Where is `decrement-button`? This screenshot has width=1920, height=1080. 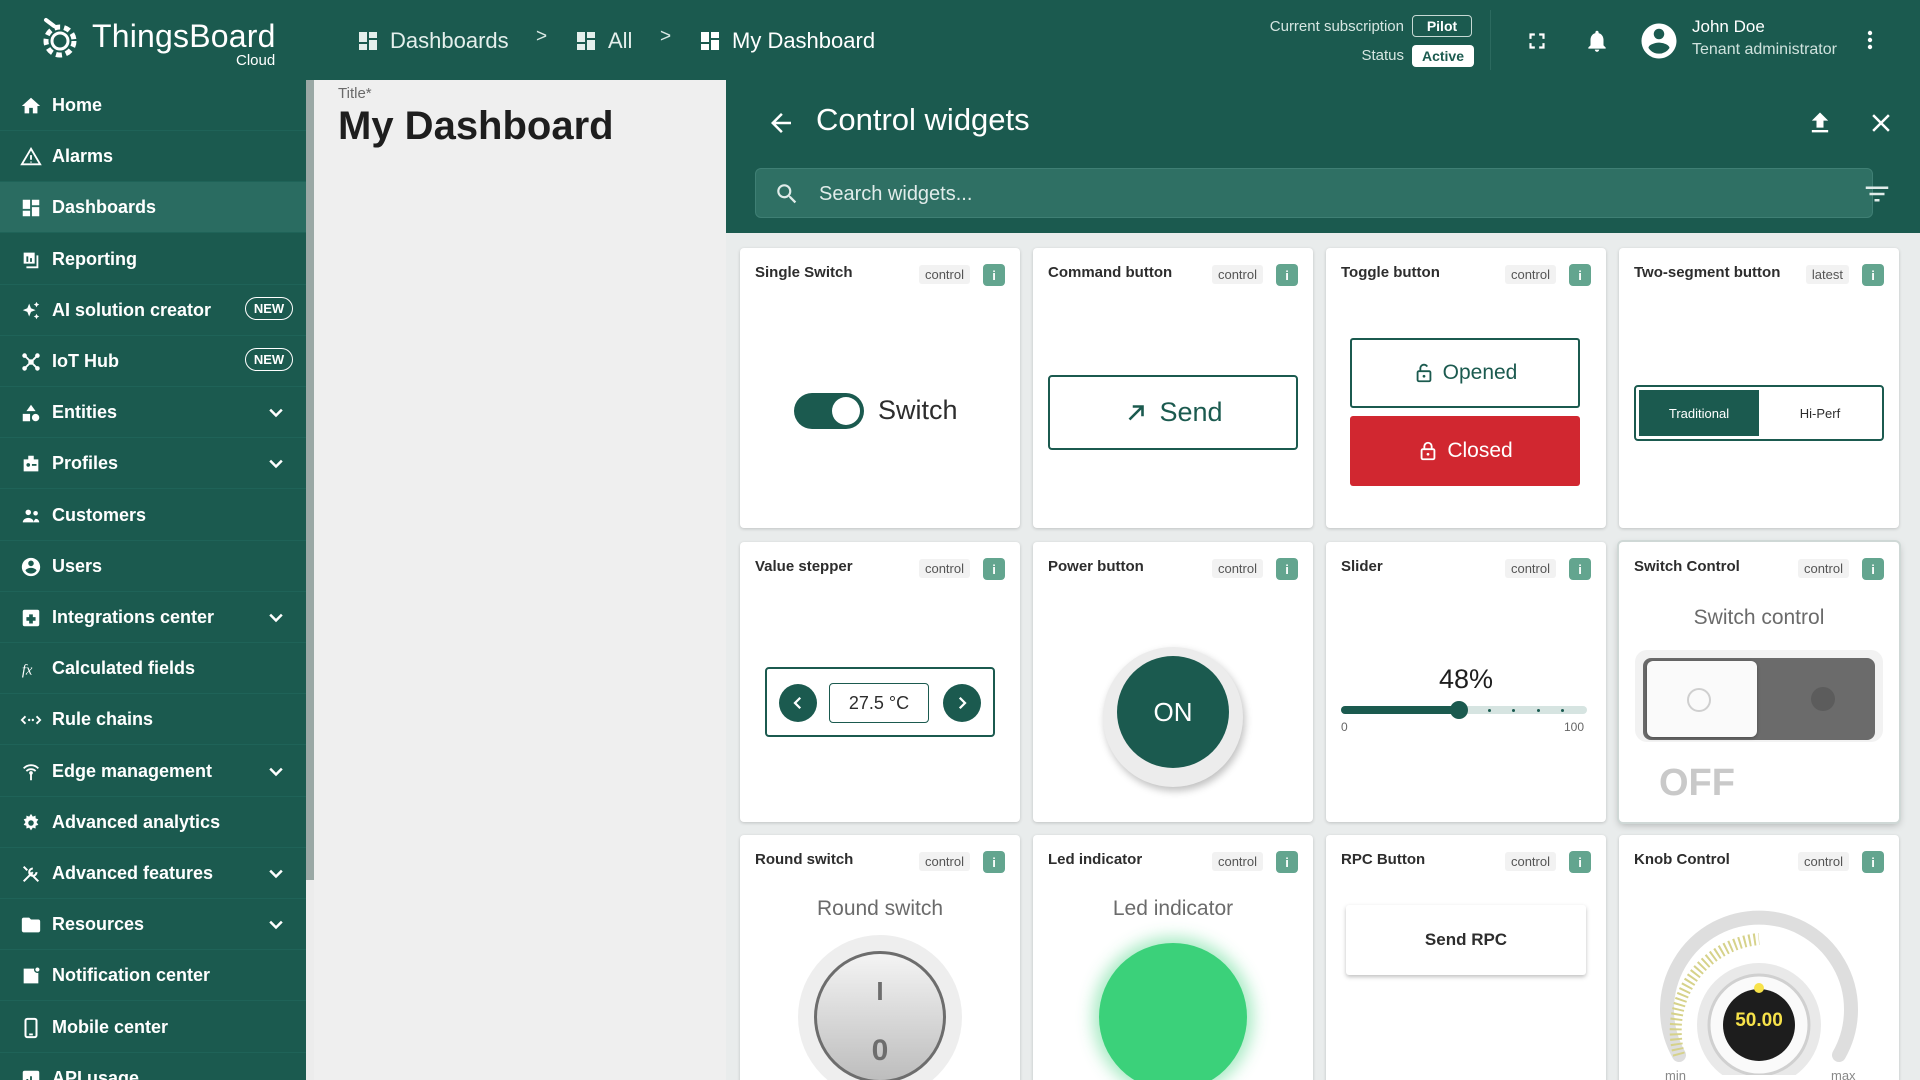 decrement-button is located at coordinates (798, 703).